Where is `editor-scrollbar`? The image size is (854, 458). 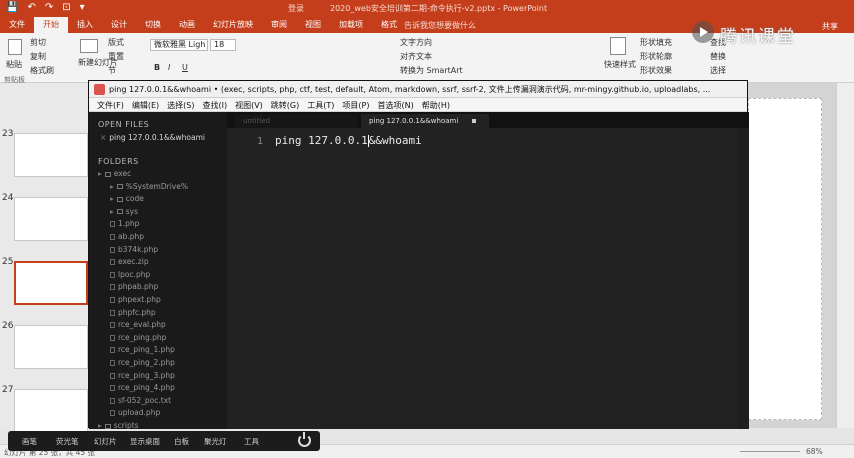
editor-scrollbar is located at coordinates (743, 278).